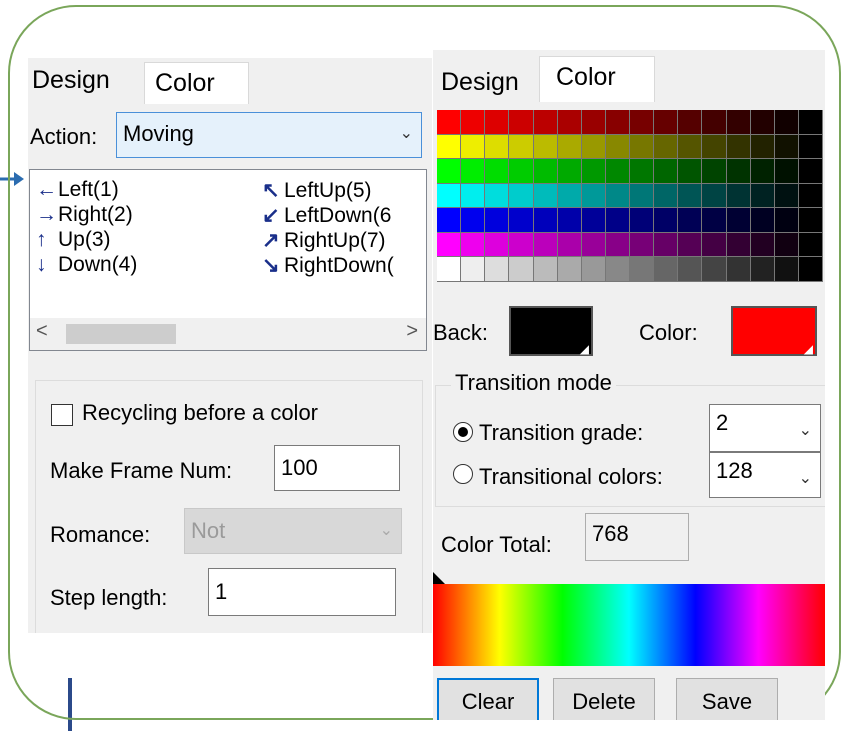  I want to click on spectrum-marker-icon, so click(439, 578).